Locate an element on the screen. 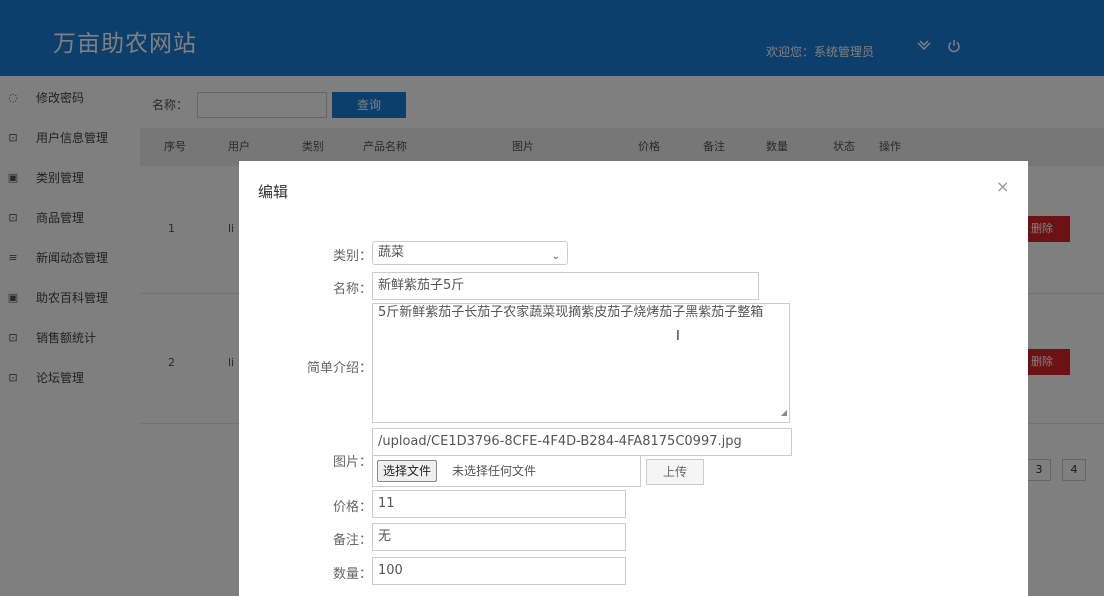 This screenshot has height=596, width=1104. quantity-input: 100 is located at coordinates (499, 571).